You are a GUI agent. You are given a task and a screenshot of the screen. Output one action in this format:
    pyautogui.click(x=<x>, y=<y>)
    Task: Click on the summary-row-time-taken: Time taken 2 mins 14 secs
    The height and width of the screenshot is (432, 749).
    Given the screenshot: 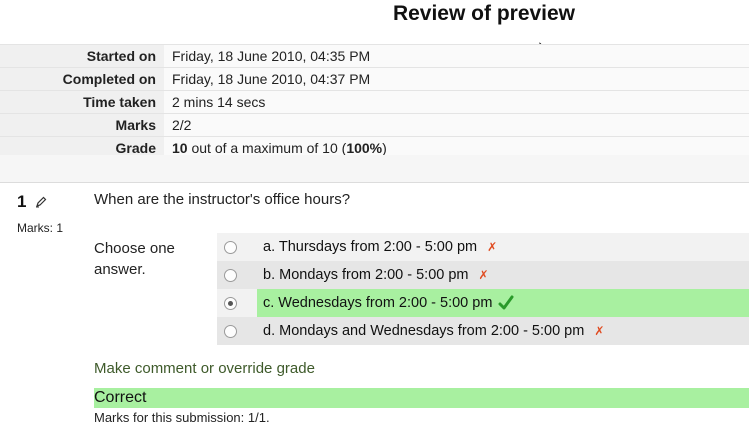 What is the action you would take?
    pyautogui.click(x=374, y=102)
    